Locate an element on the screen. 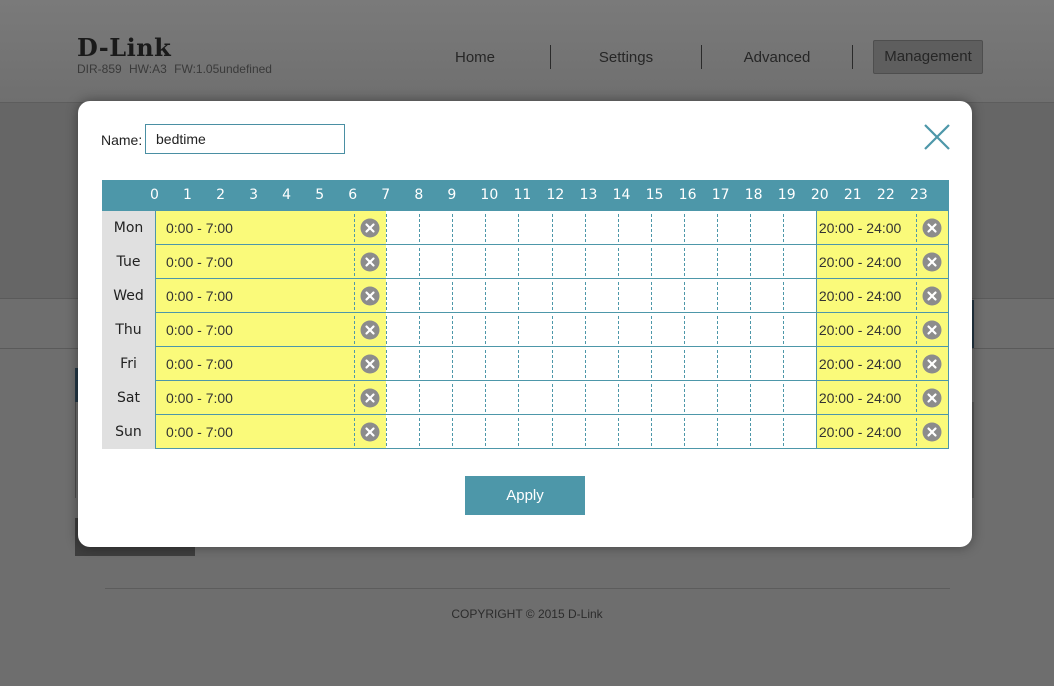 The image size is (1054, 686). hour-label: 1 is located at coordinates (187, 195).